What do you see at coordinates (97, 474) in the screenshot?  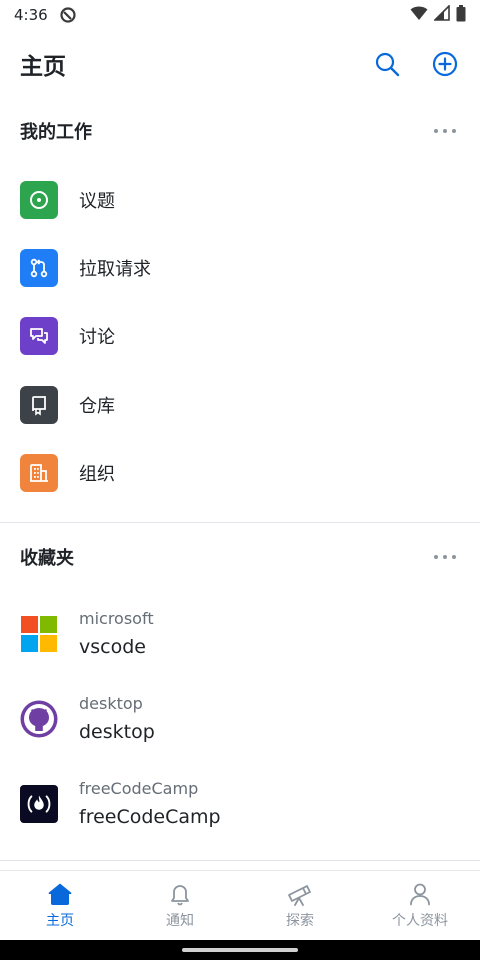 I see `work-item-label: 组织` at bounding box center [97, 474].